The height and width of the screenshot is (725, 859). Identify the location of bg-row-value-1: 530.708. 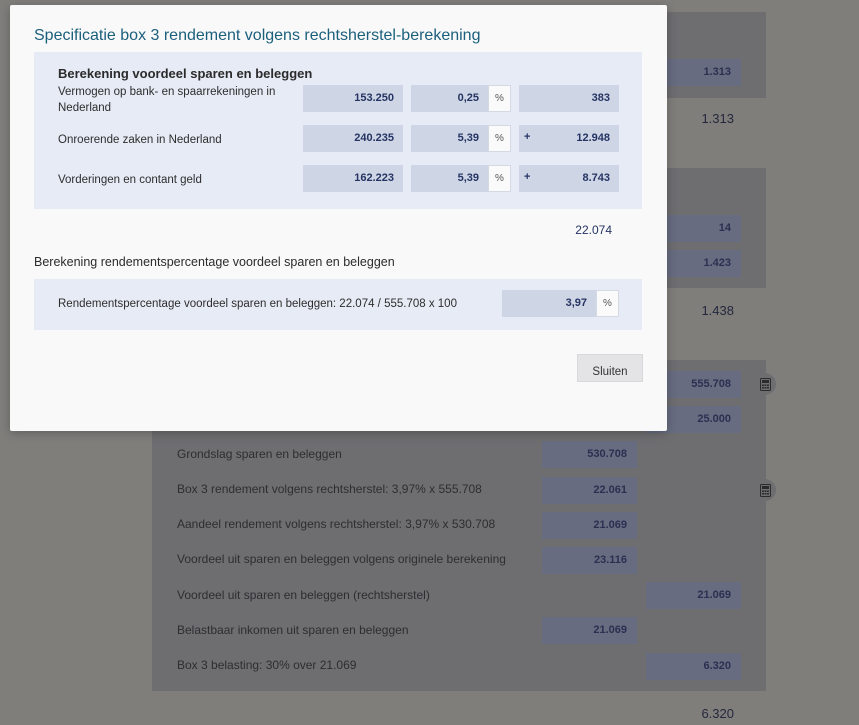
(589, 454).